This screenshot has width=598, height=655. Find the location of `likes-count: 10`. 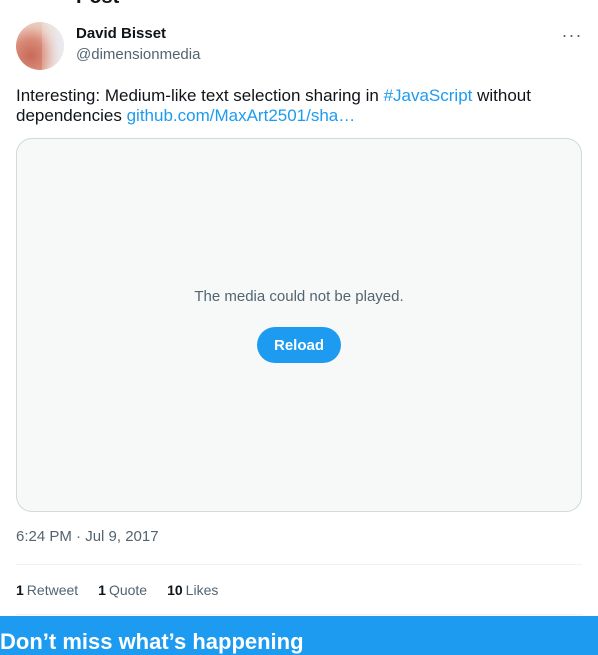

likes-count: 10 is located at coordinates (175, 590).